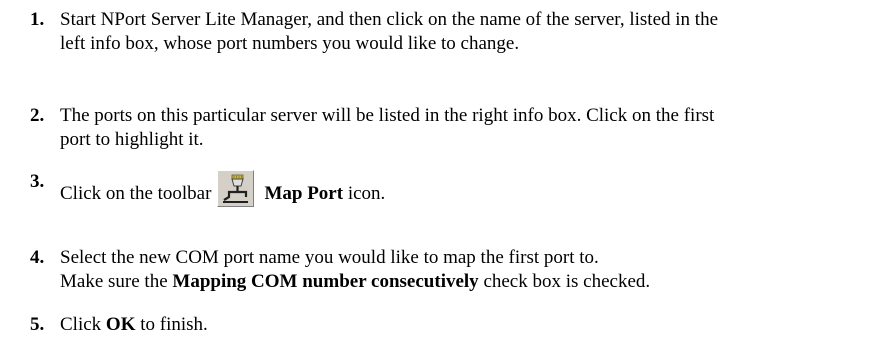 The width and height of the screenshot is (891, 358). Describe the element at coordinates (236, 188) in the screenshot. I see `map-port-icon` at that location.